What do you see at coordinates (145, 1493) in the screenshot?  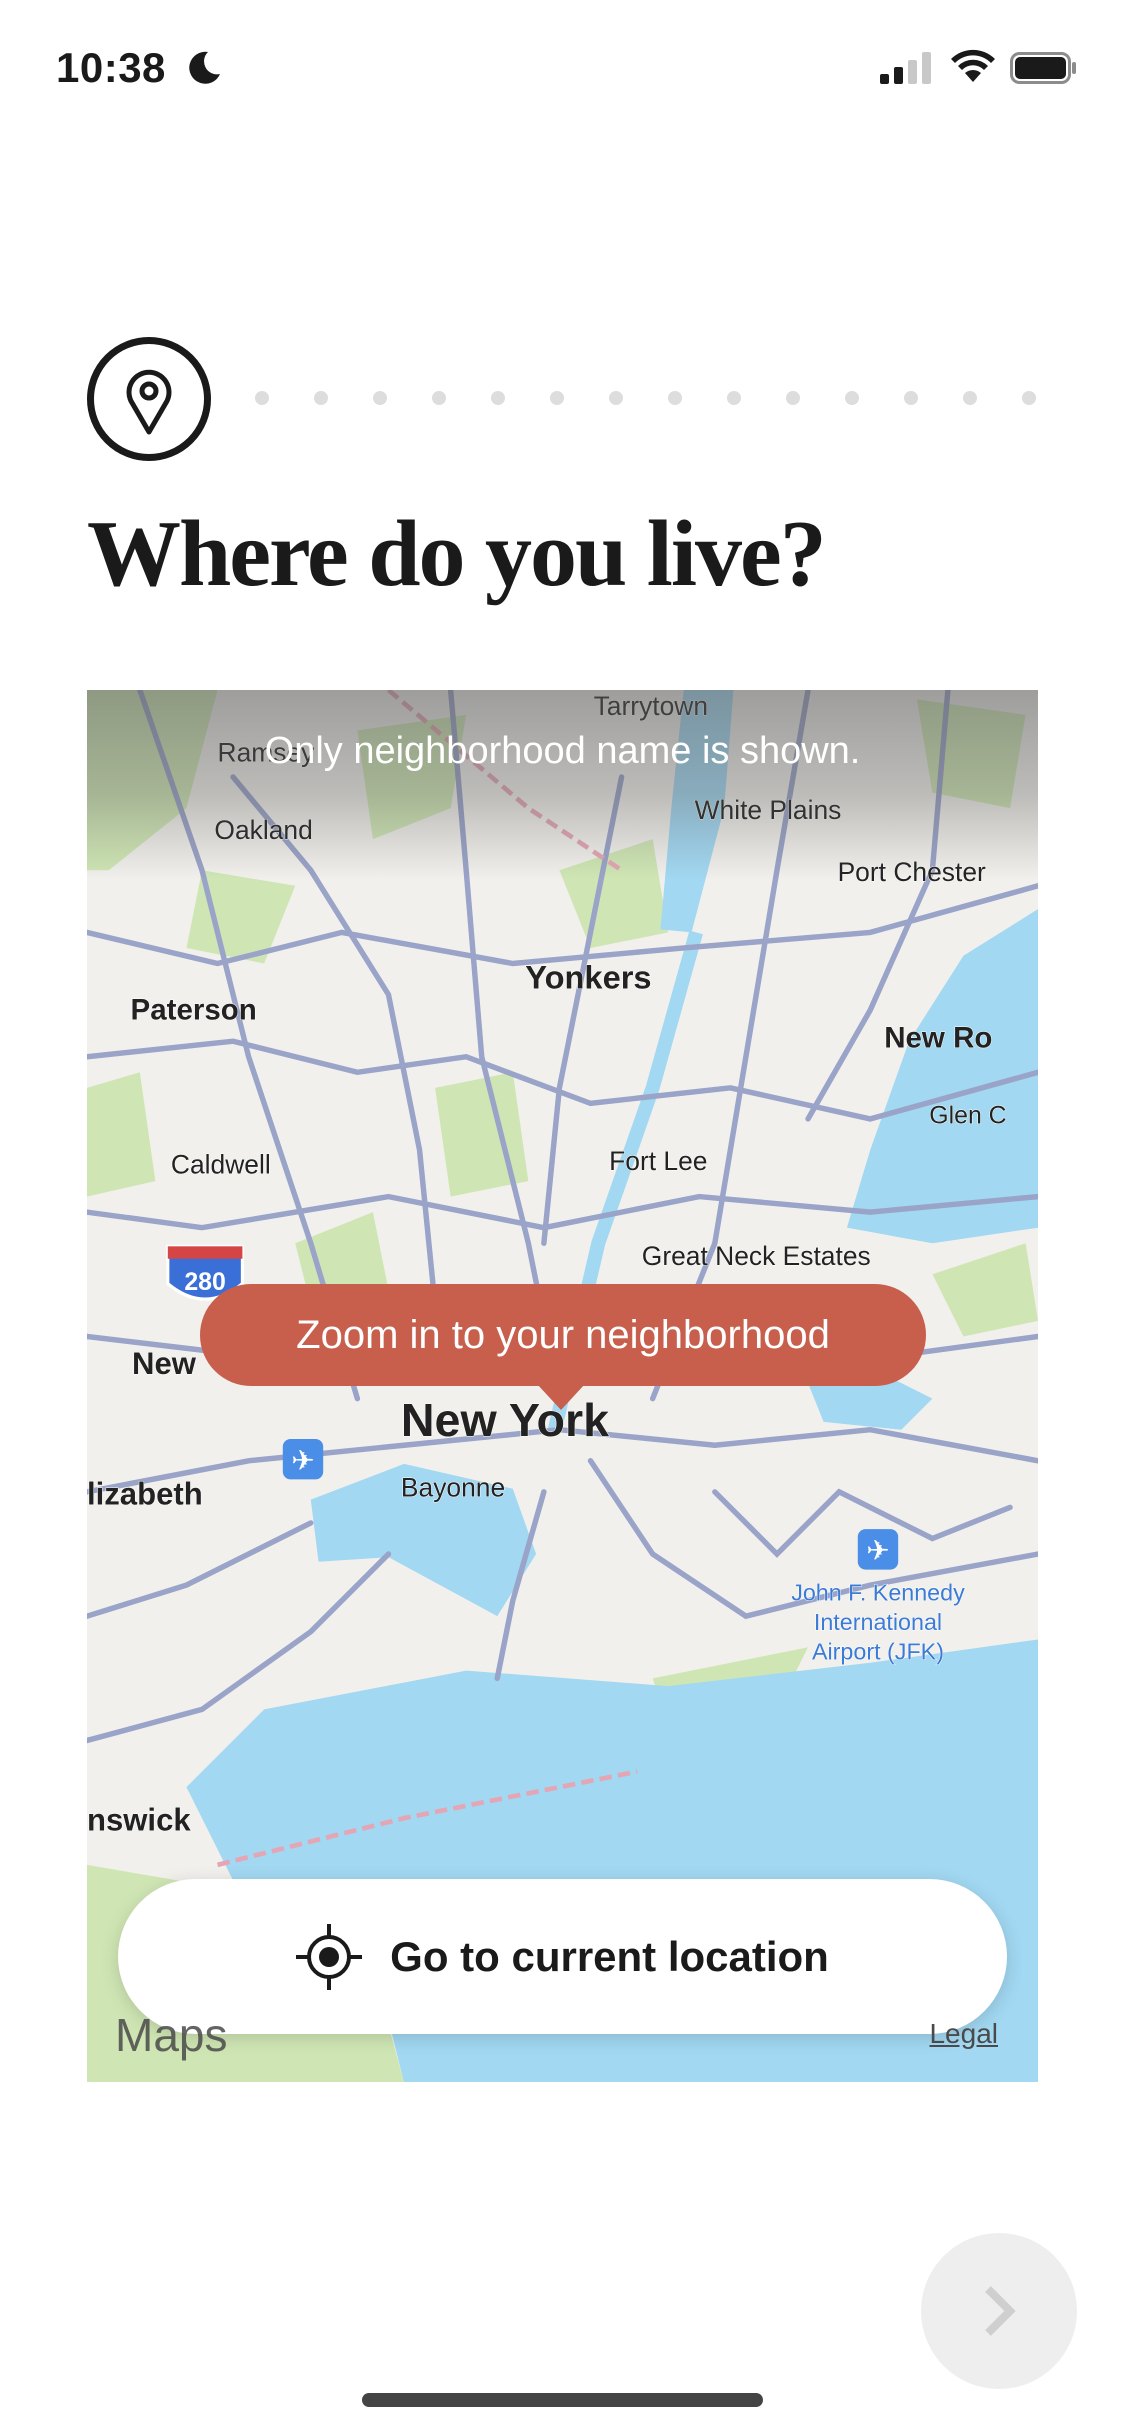 I see `map-label: lizabeth` at bounding box center [145, 1493].